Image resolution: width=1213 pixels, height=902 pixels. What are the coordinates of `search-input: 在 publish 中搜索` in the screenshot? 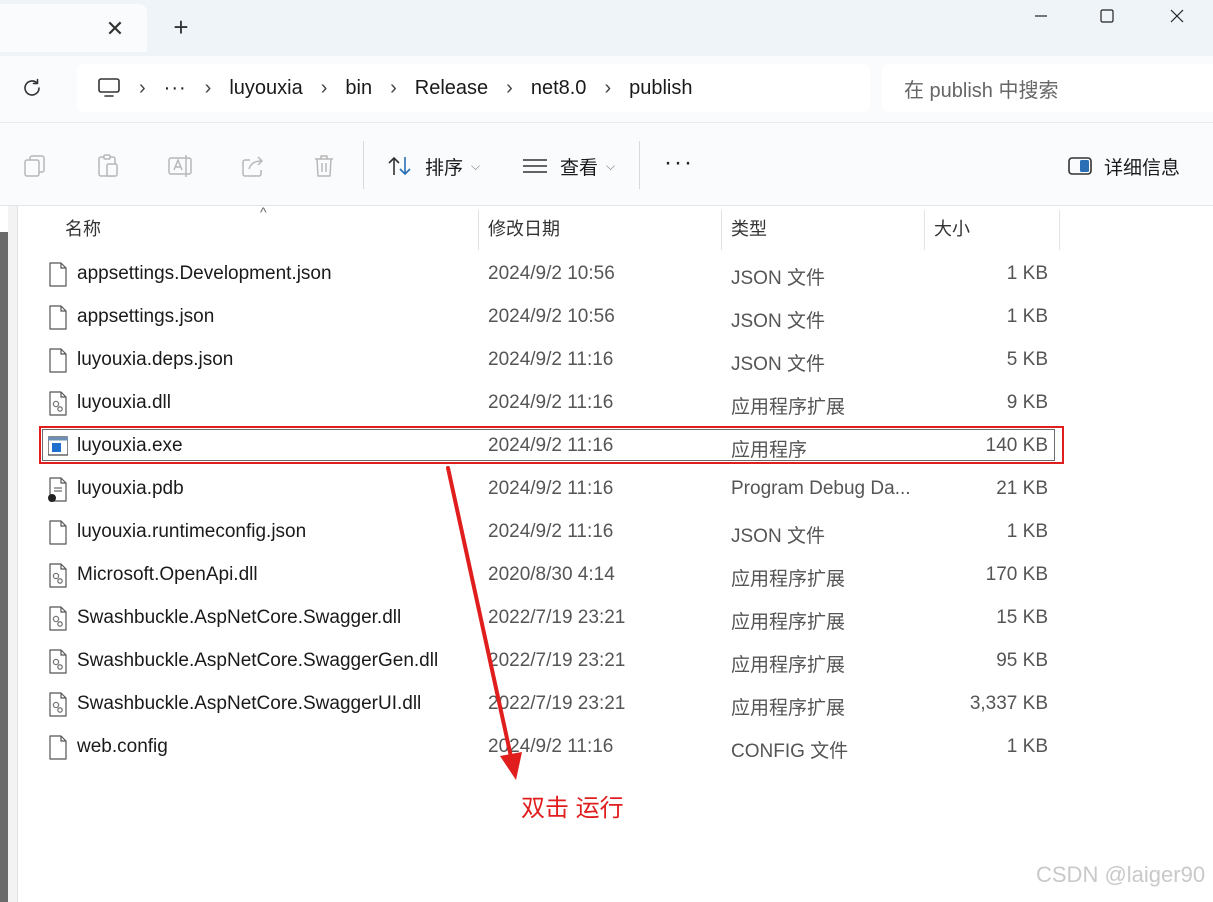 It's located at (1047, 88).